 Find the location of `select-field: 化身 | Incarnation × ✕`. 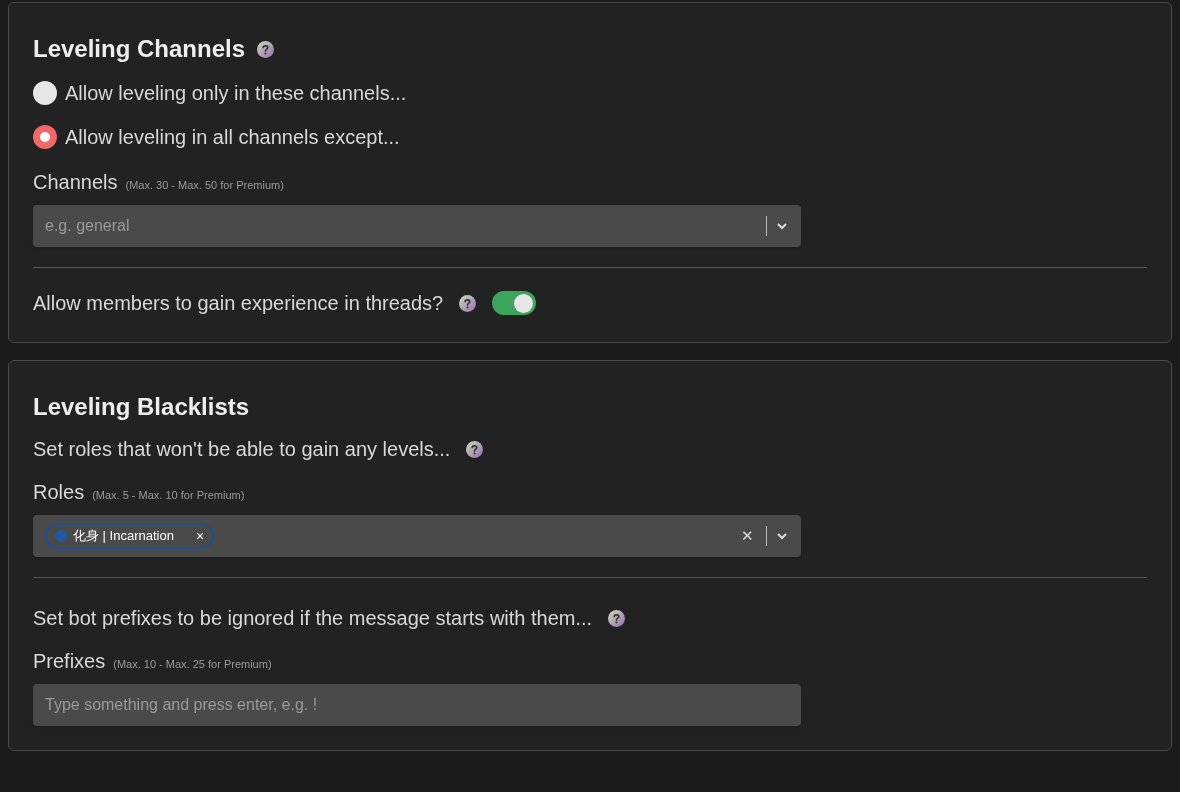

select-field: 化身 | Incarnation × ✕ is located at coordinates (417, 536).